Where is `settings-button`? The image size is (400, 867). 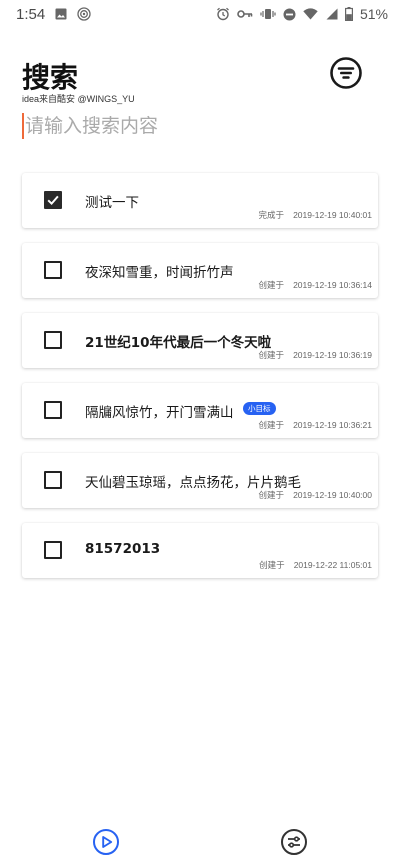 settings-button is located at coordinates (294, 842).